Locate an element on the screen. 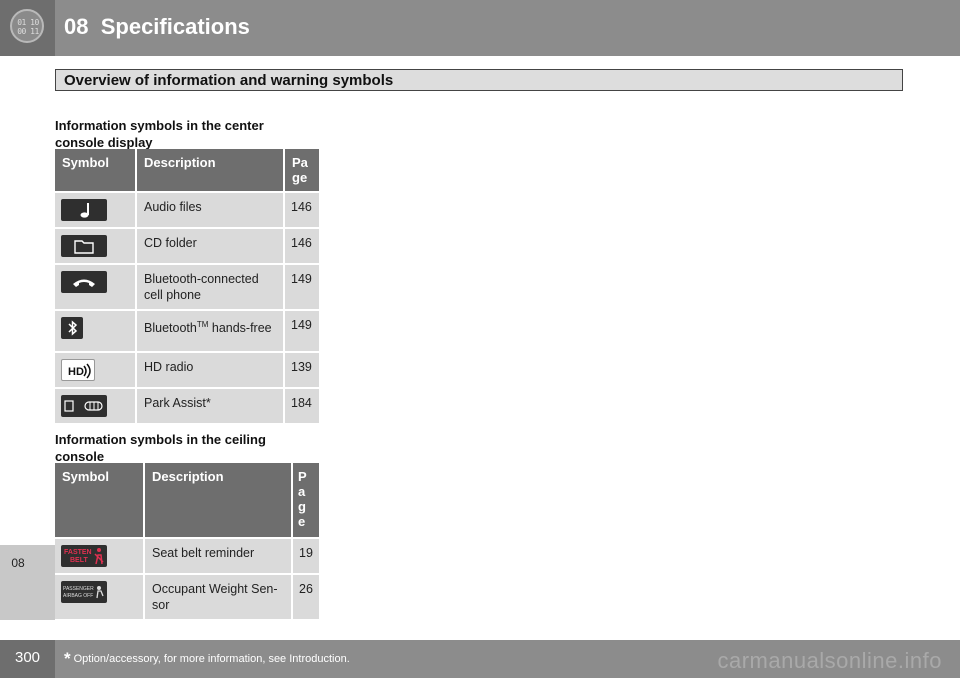 The image size is (960, 678). footnote-star: * is located at coordinates (67, 658).